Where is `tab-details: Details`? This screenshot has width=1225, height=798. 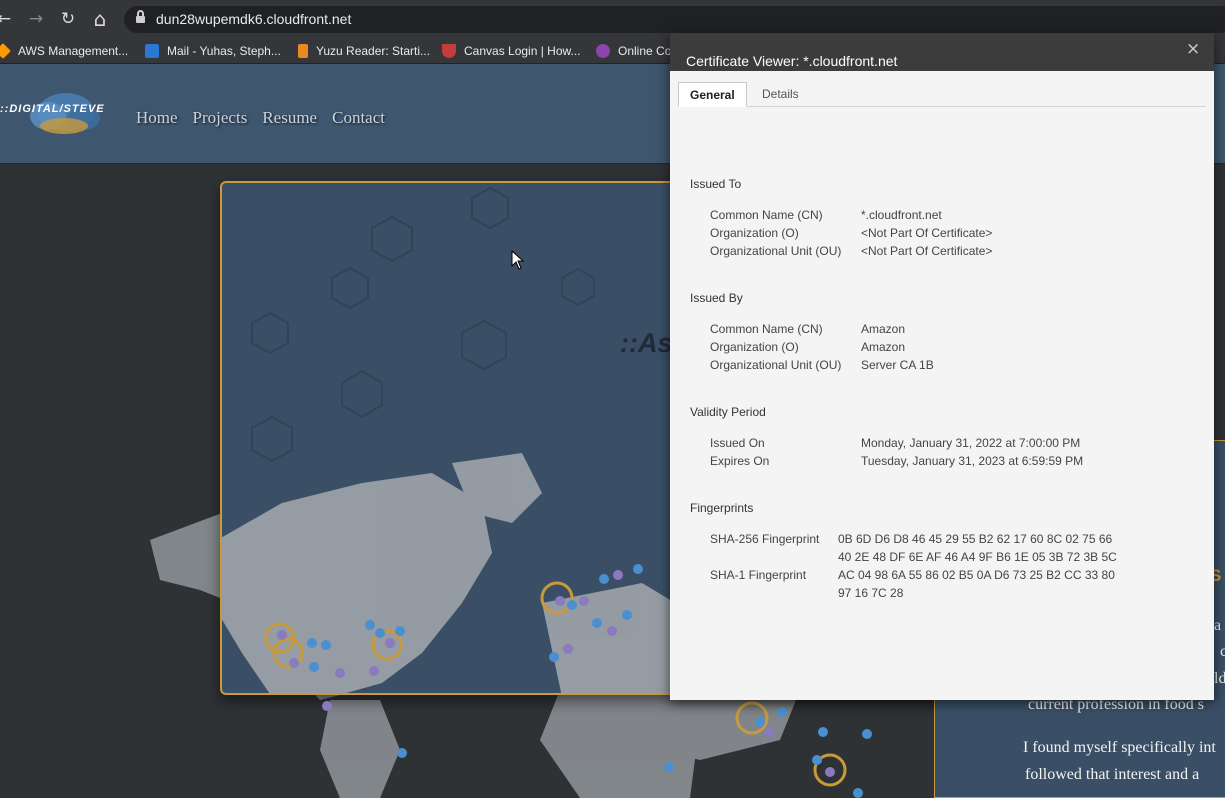 tab-details: Details is located at coordinates (780, 94).